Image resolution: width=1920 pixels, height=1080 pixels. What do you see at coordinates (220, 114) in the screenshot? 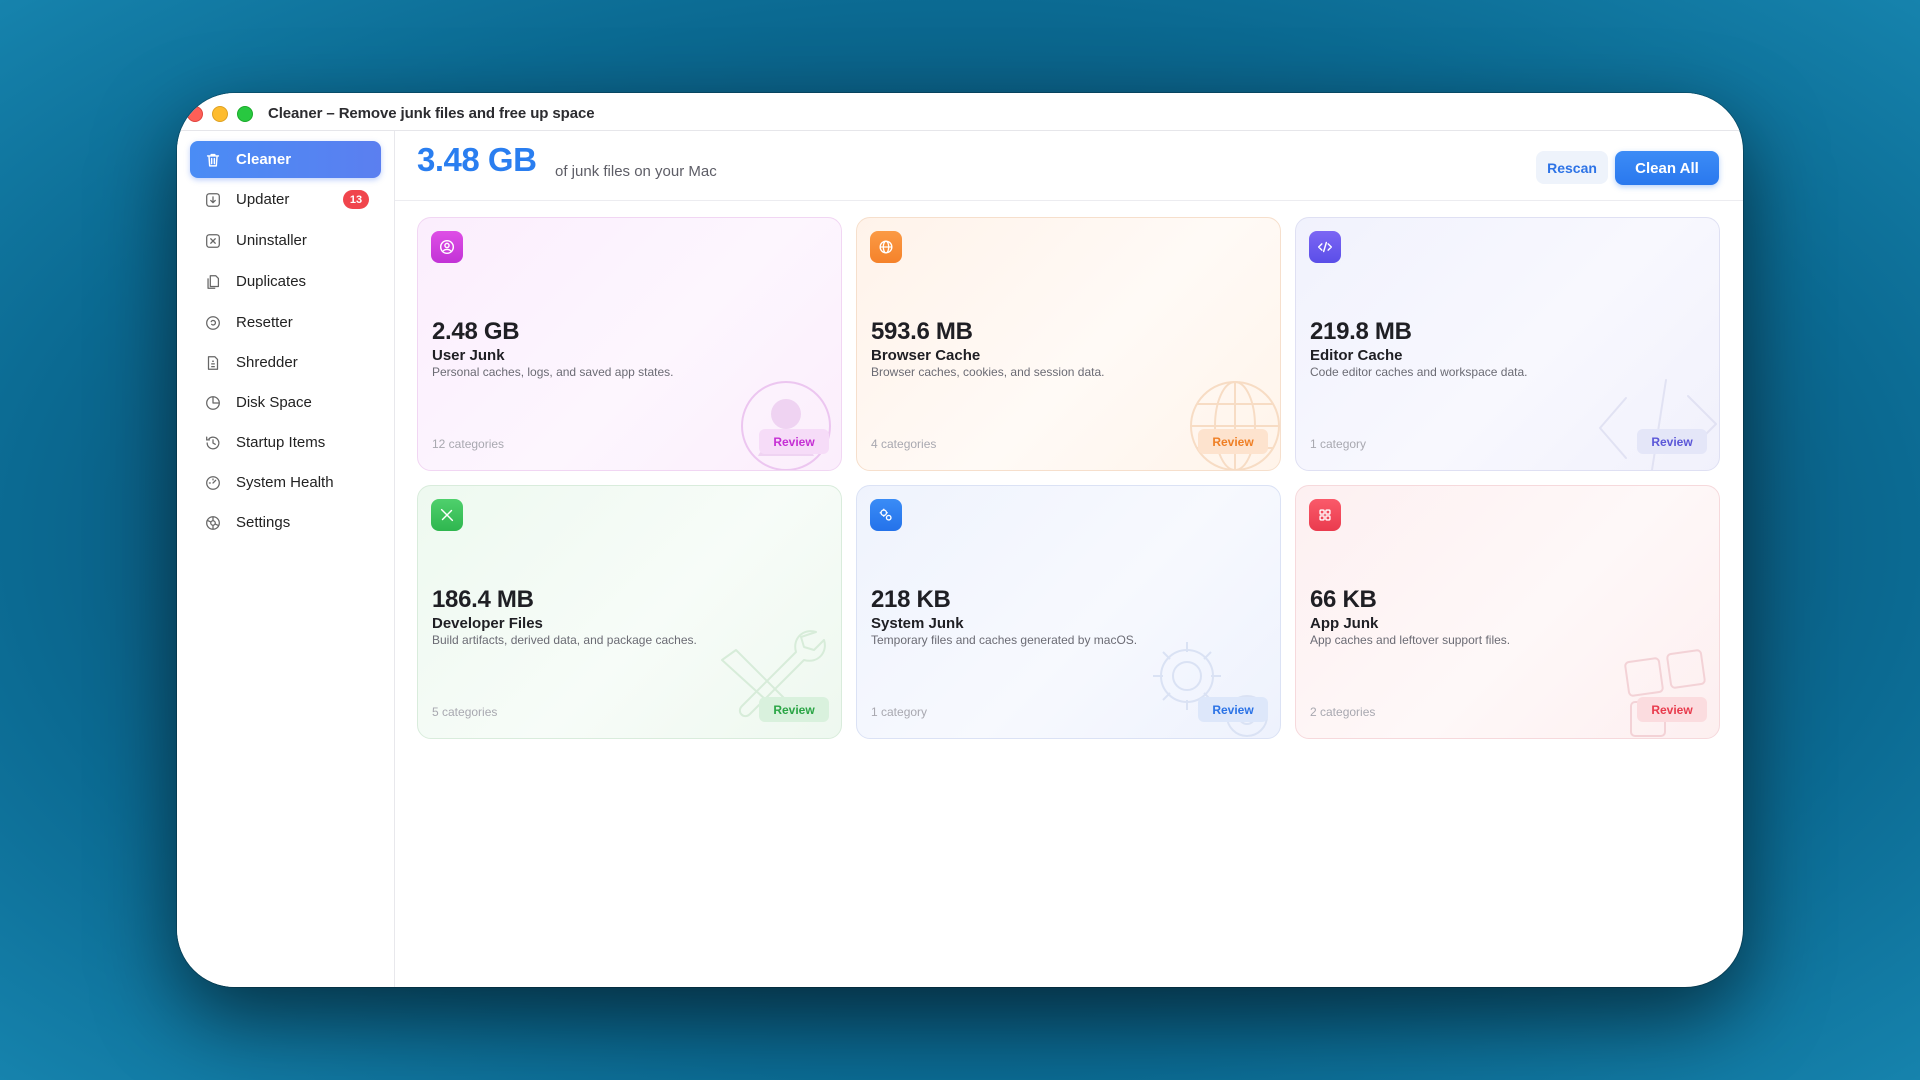
I see `minimize-window-button` at bounding box center [220, 114].